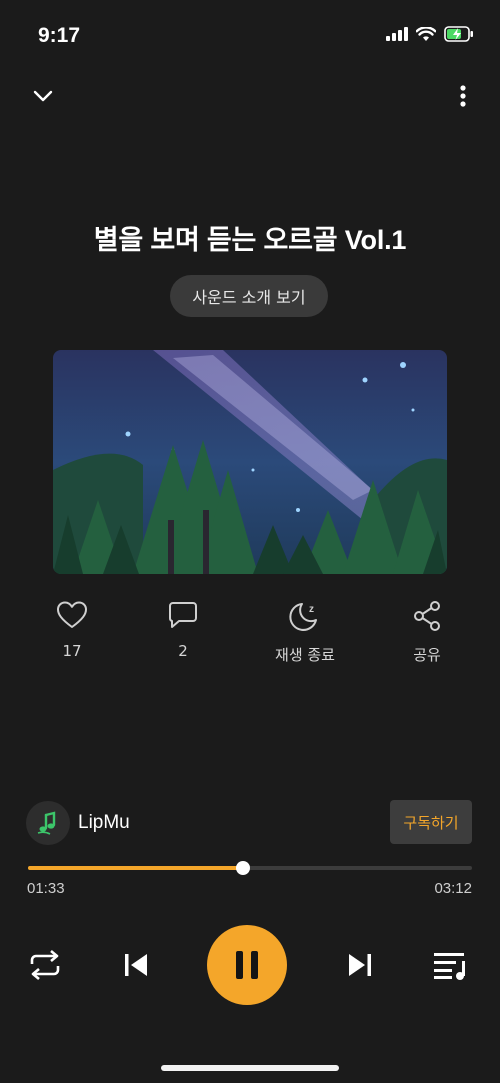  Describe the element at coordinates (426, 33) in the screenshot. I see `wifi-icon` at that location.